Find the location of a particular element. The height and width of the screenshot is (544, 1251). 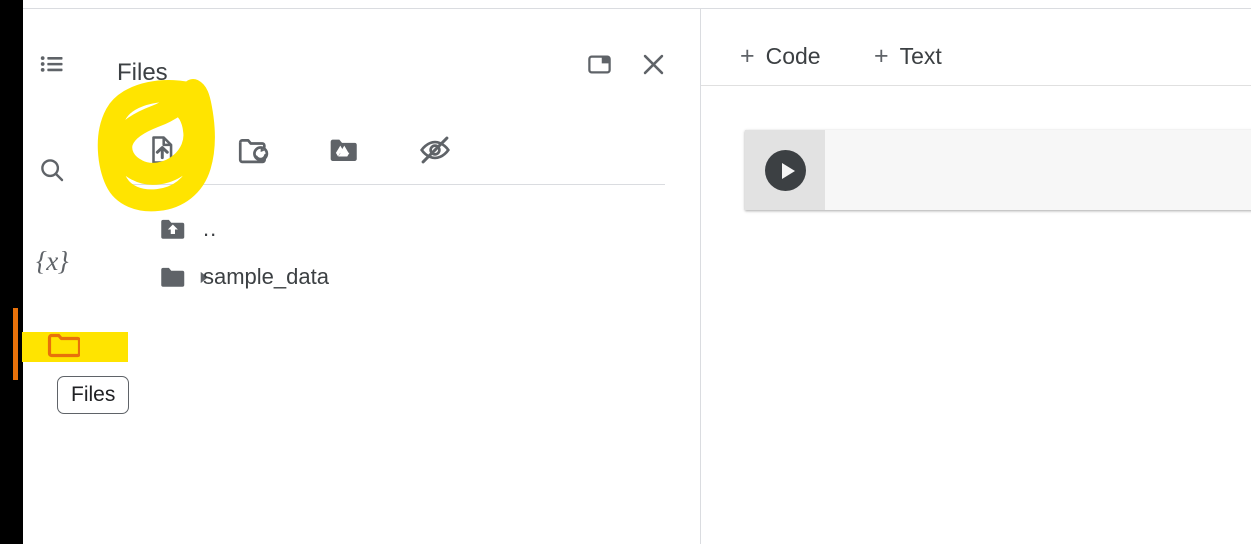

folder-refresh-icon is located at coordinates (253, 152).